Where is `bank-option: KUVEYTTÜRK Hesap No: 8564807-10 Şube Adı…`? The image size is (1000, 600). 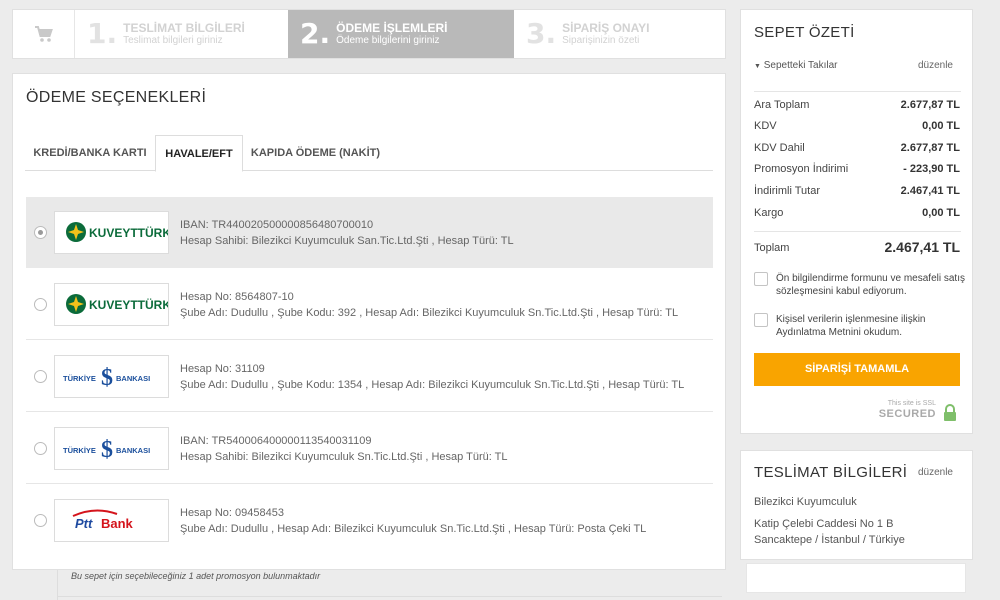
bank-option: KUVEYTTÜRK Hesap No: 8564807-10 Şube Adı… is located at coordinates (369, 304).